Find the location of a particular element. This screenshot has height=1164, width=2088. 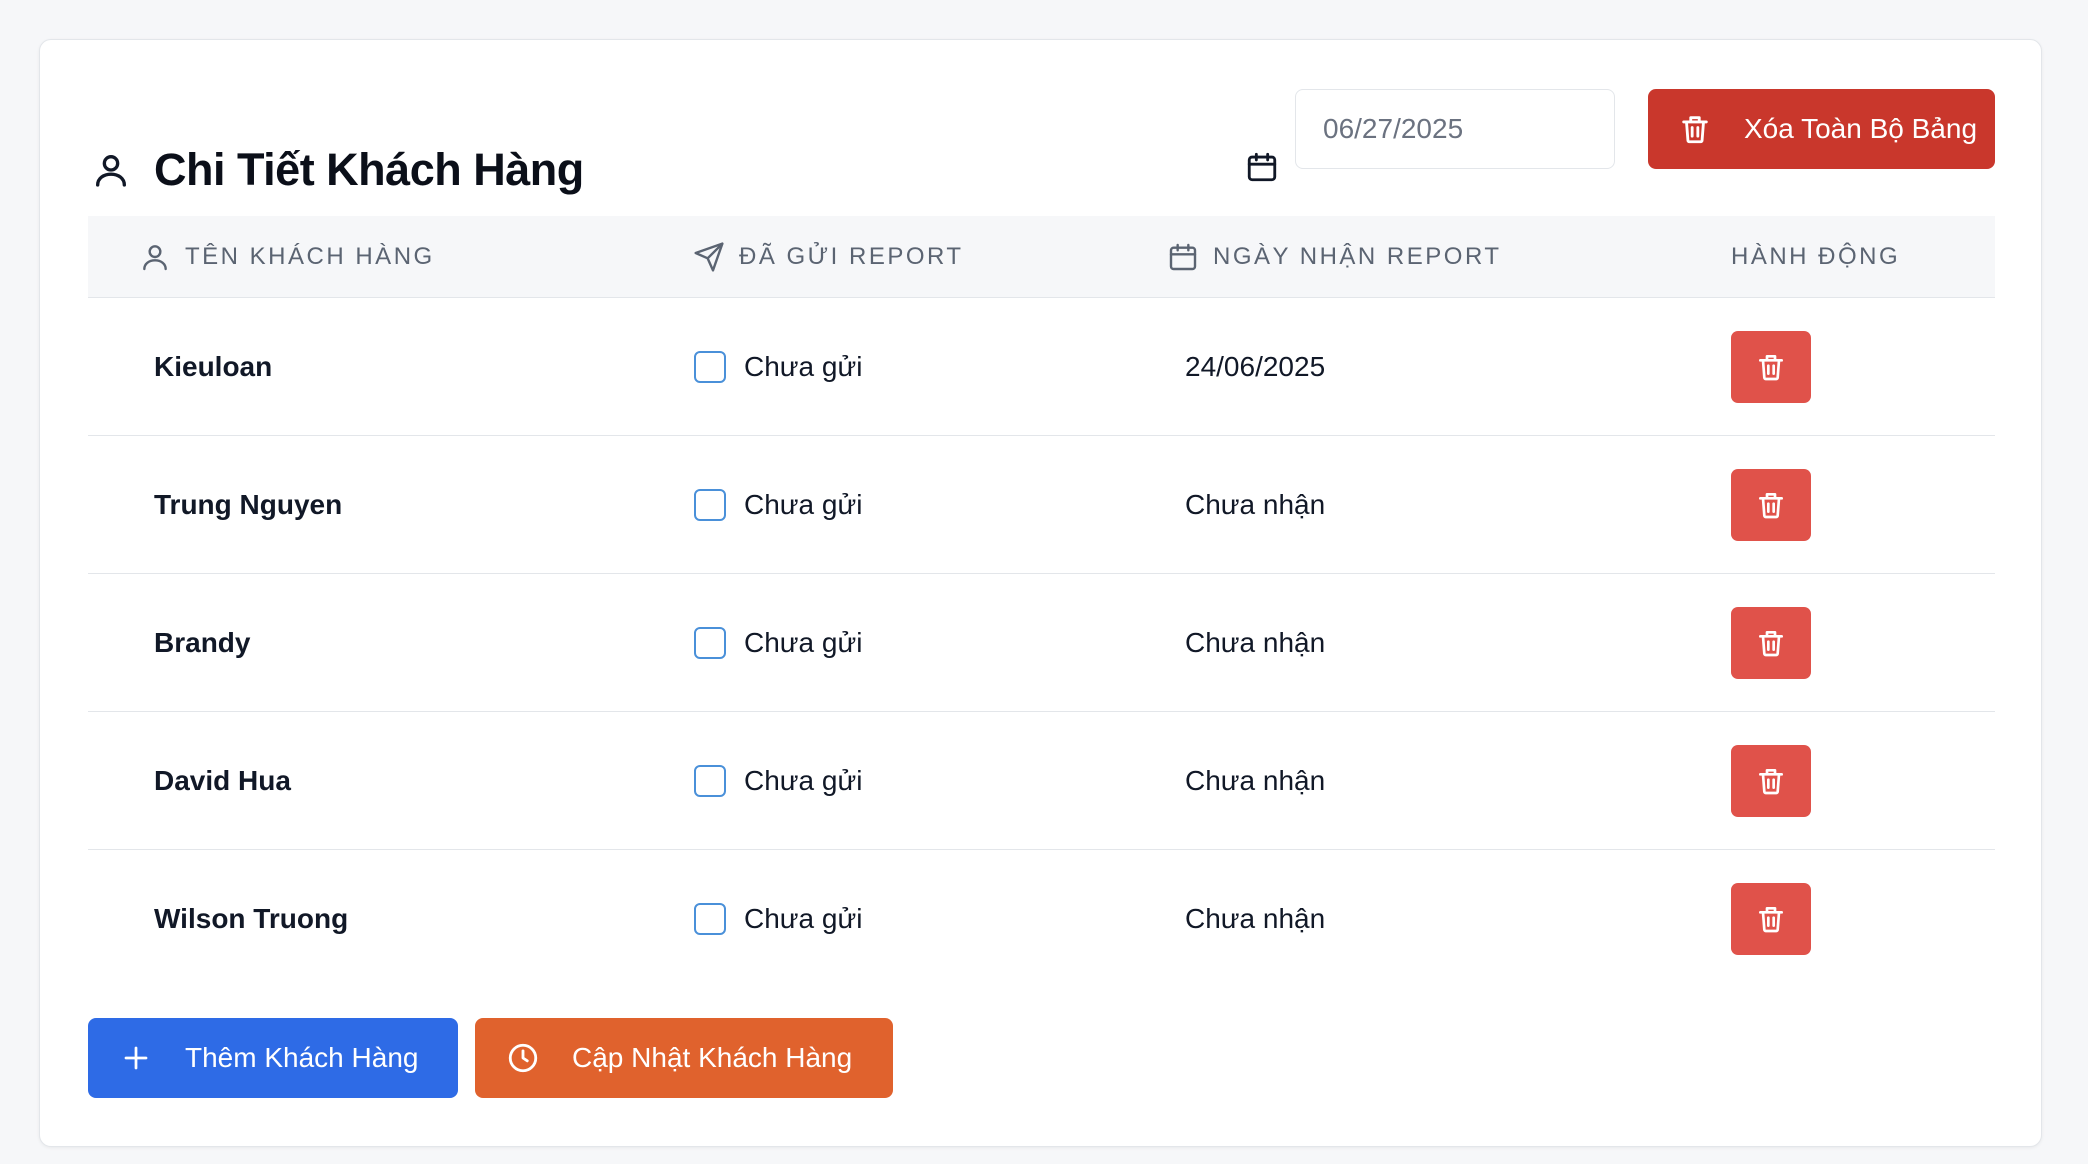

table-row: Kieuloan Chưa gửi 24/06/2025 is located at coordinates (1041, 367).